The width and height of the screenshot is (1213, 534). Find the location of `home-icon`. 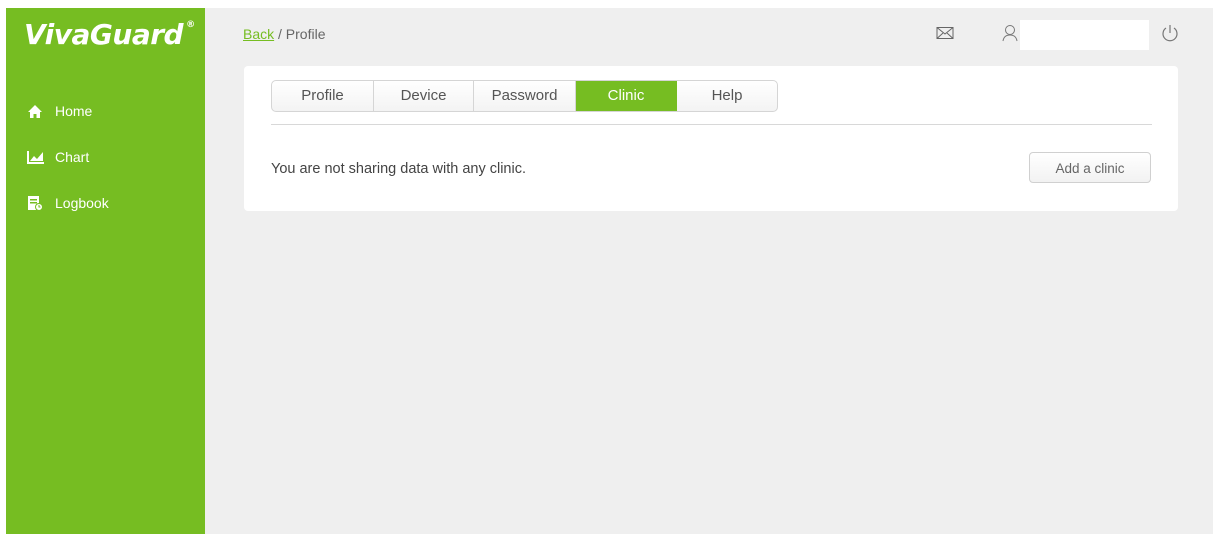

home-icon is located at coordinates (37, 111).